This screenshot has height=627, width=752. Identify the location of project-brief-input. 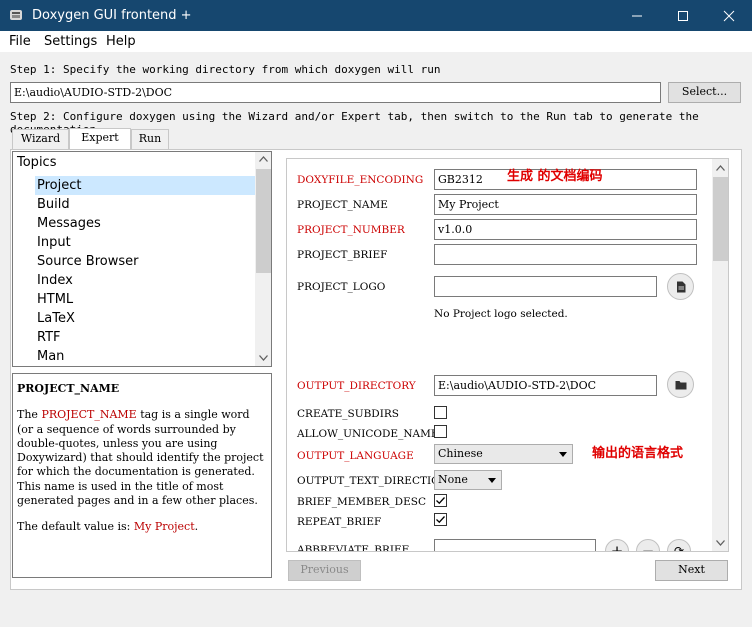
(565, 254).